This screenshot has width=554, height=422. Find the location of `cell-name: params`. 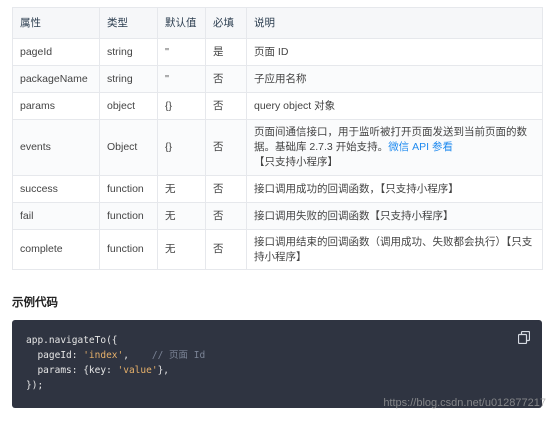

cell-name: params is located at coordinates (56, 106).